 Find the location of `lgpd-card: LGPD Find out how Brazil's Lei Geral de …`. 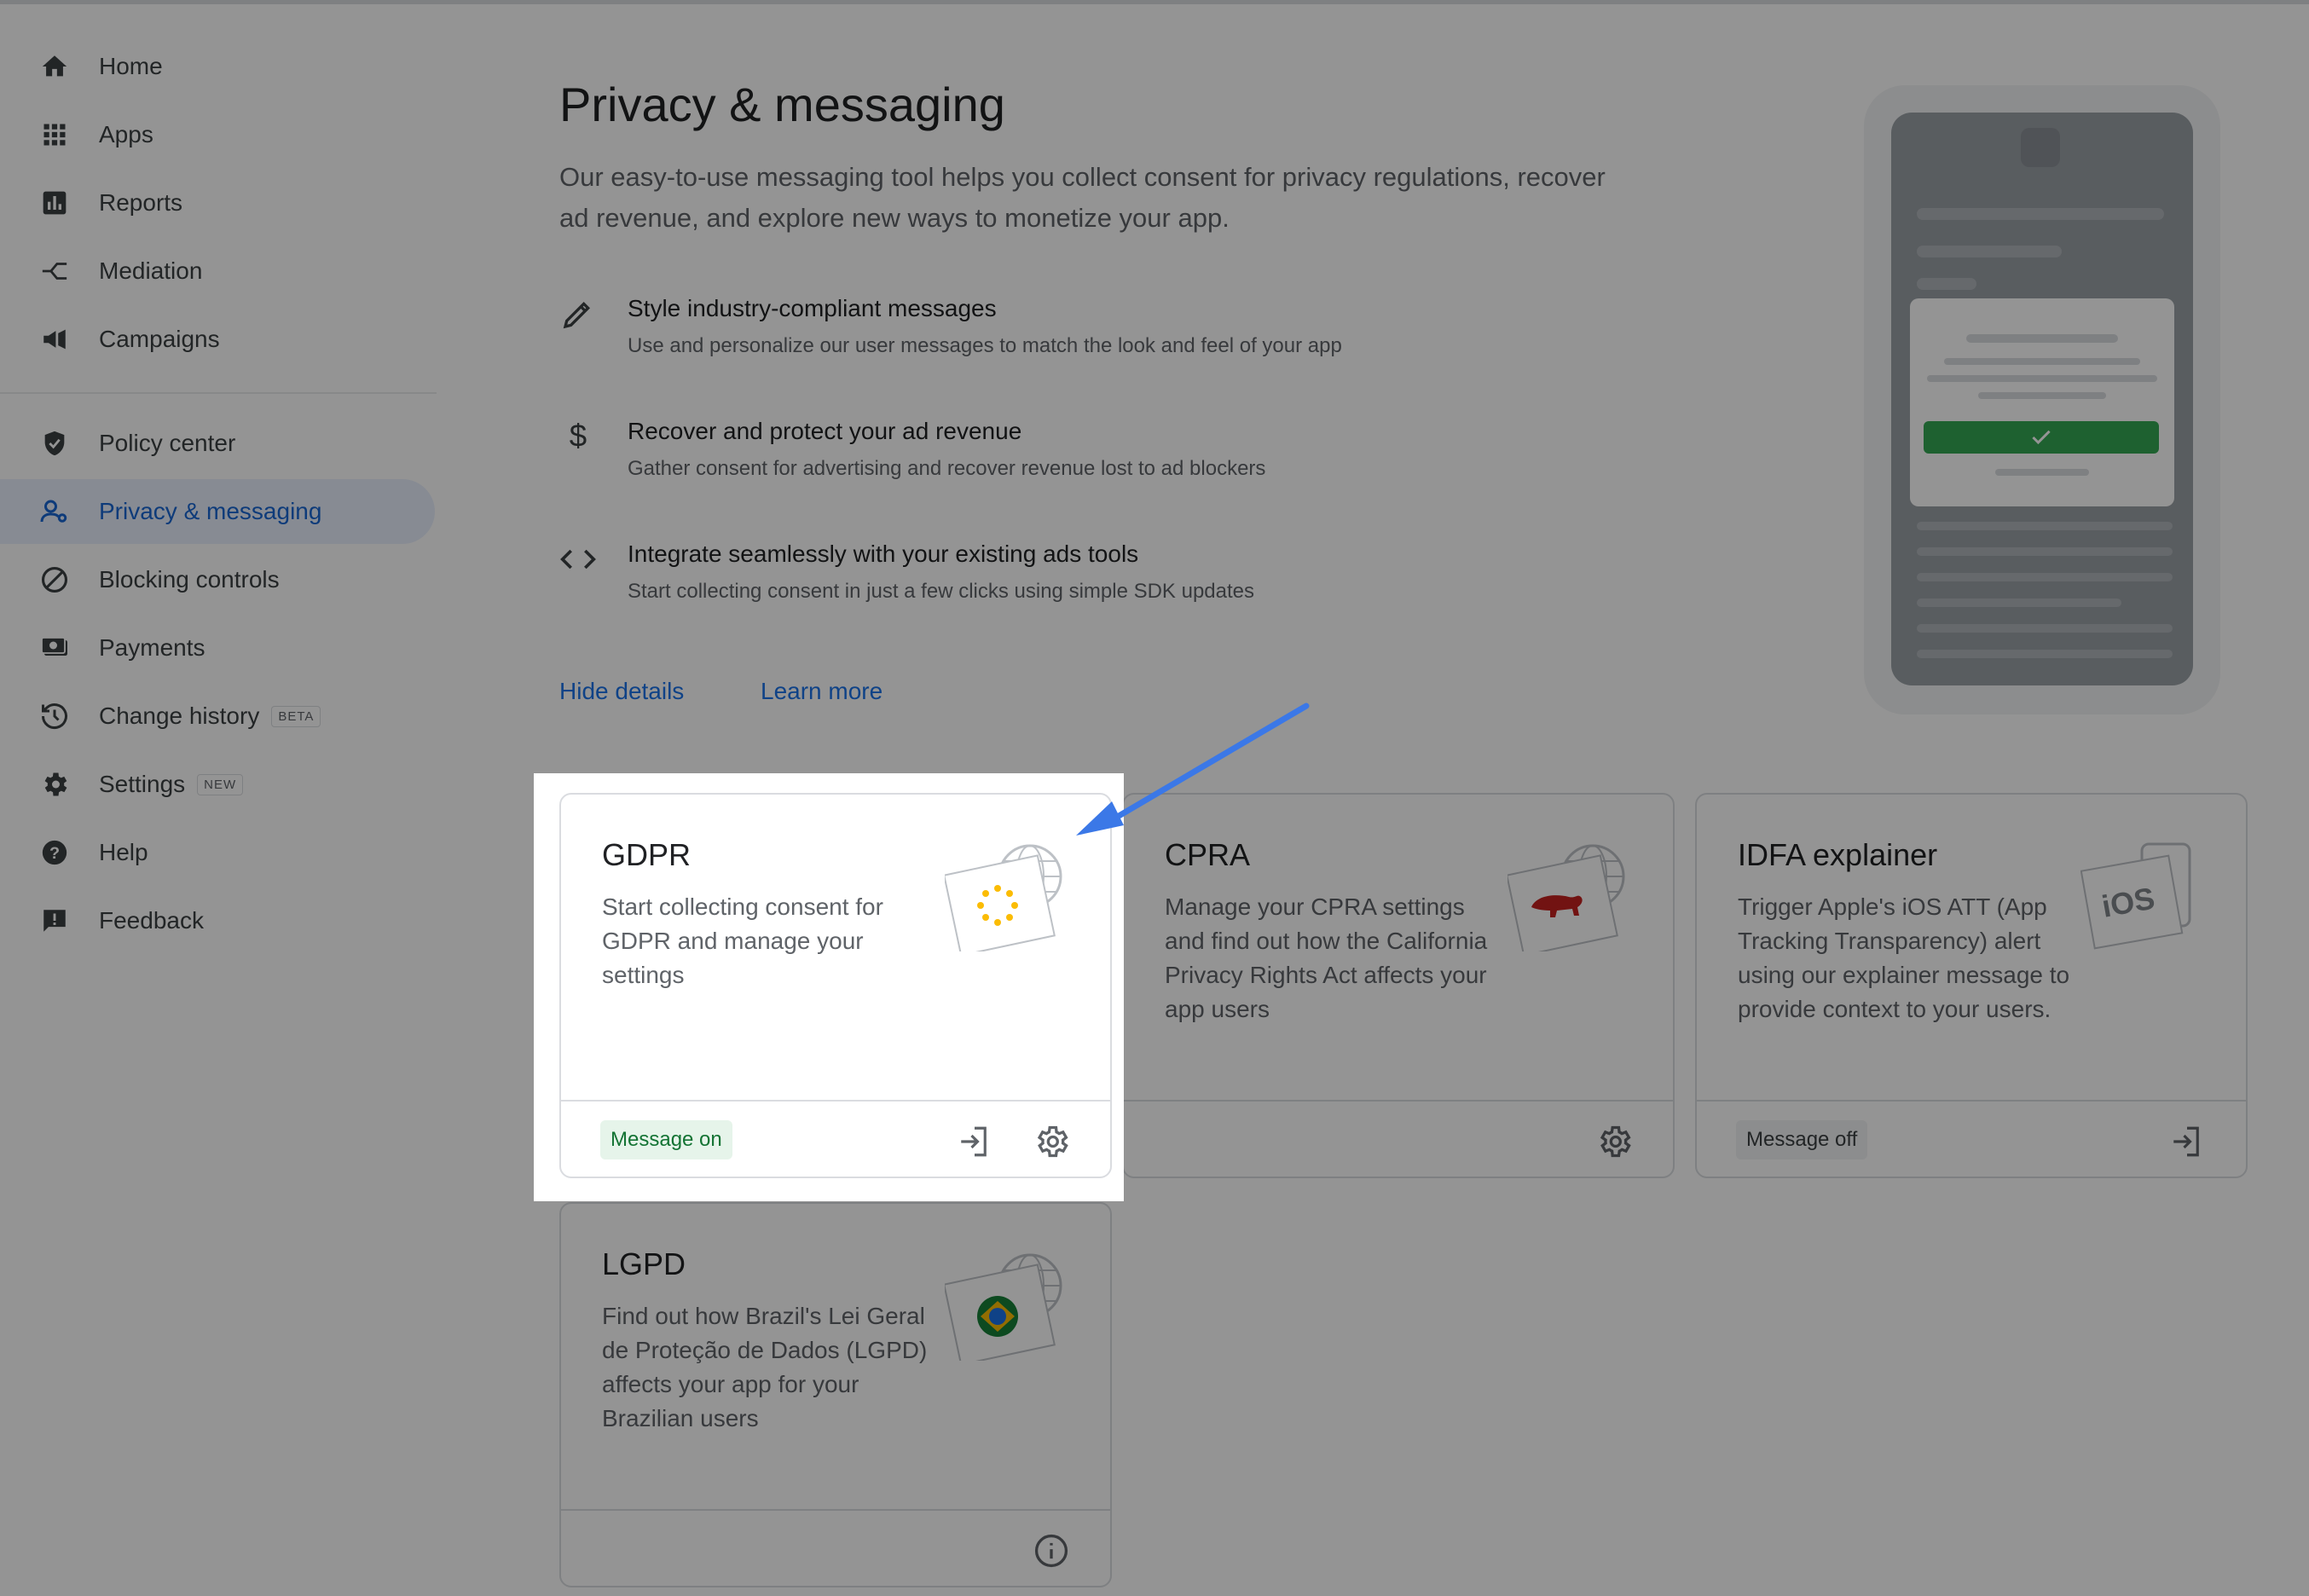

lgpd-card: LGPD Find out how Brazil's Lei Geral de … is located at coordinates (835, 1394).